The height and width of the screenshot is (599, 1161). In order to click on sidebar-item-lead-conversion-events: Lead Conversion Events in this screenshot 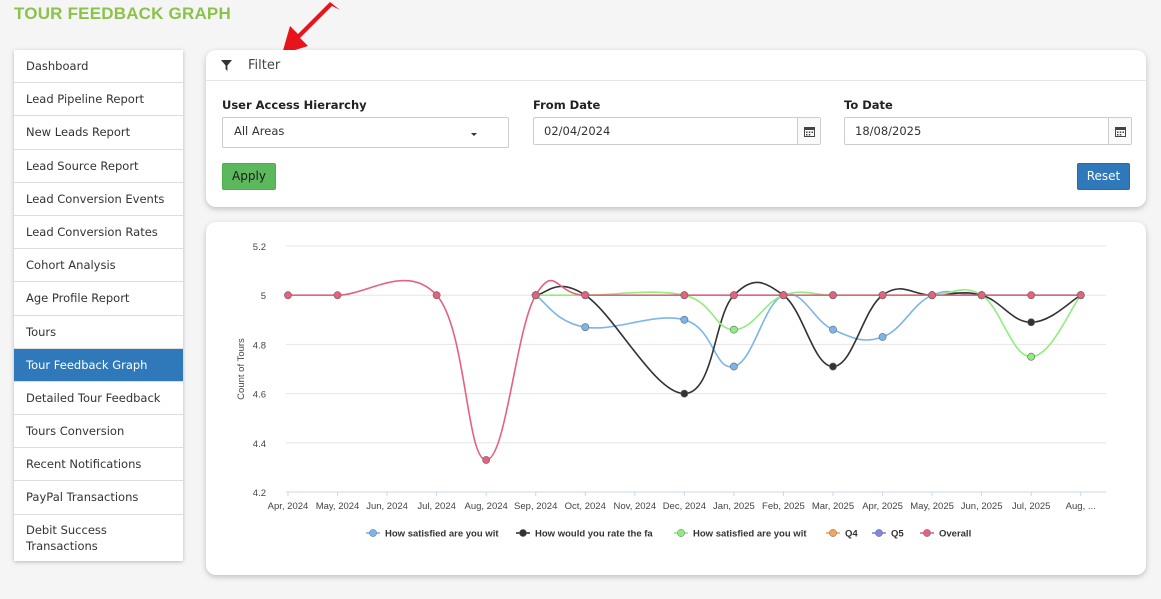, I will do `click(98, 199)`.